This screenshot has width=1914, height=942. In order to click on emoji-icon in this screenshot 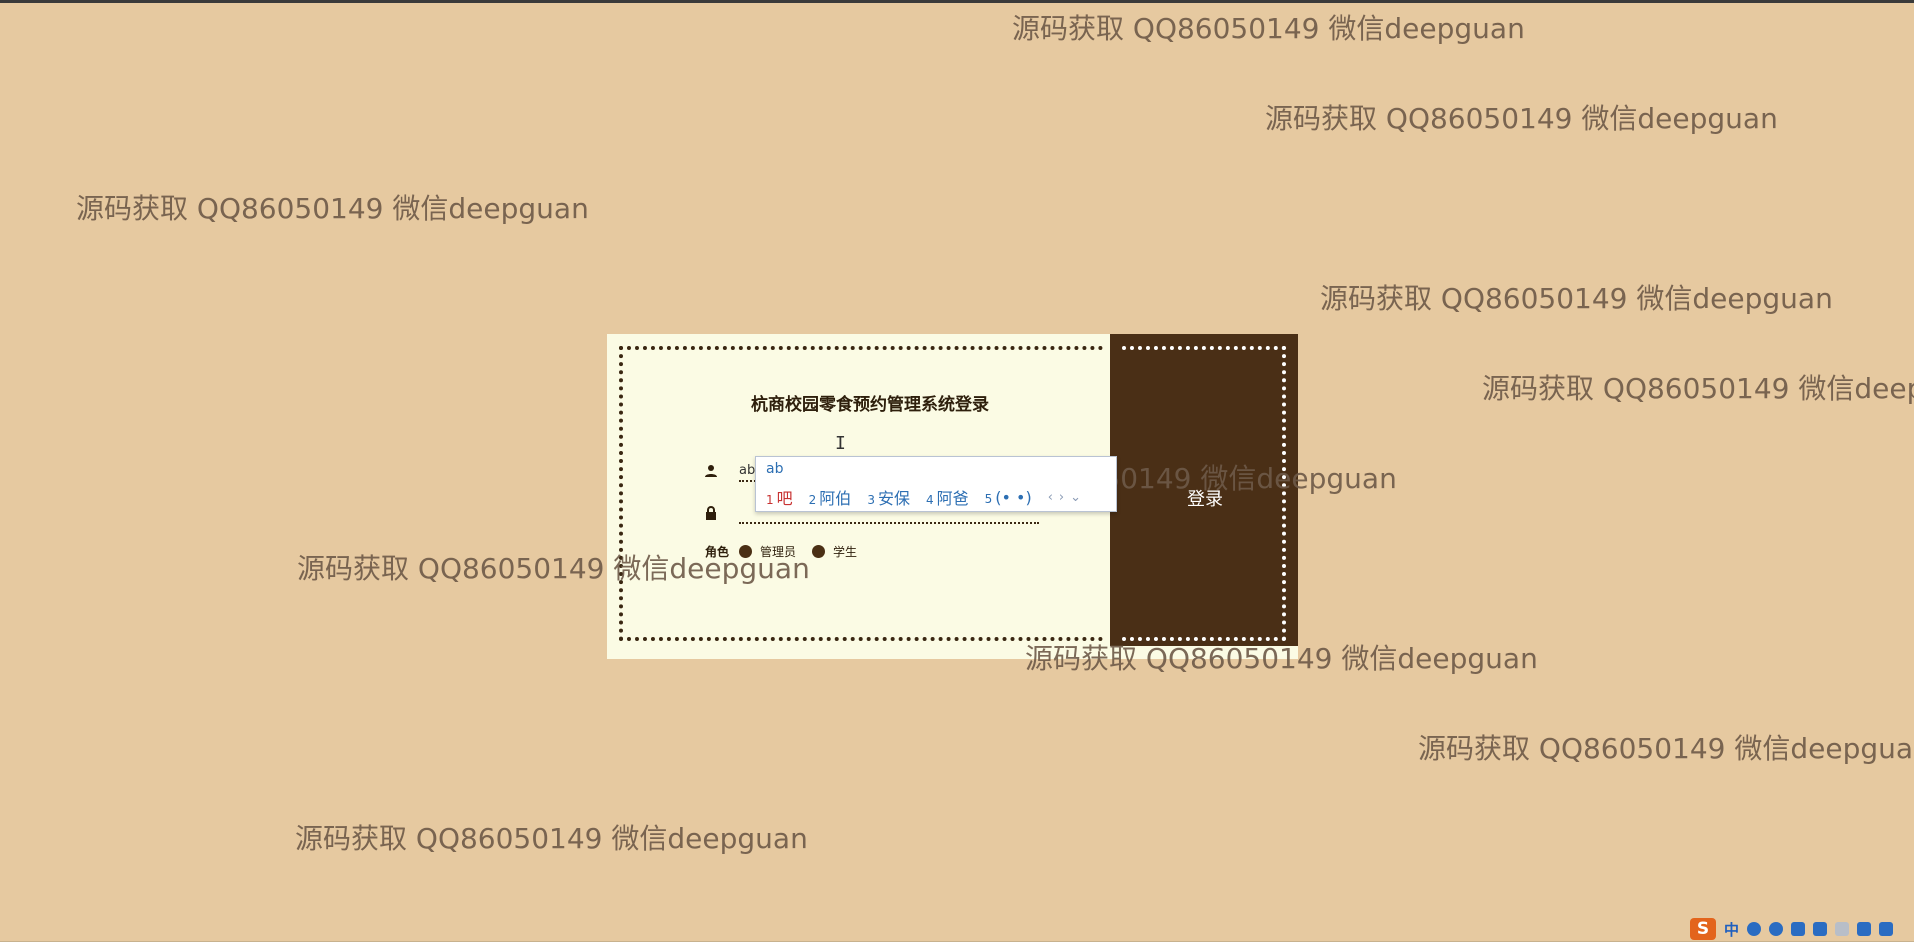, I will do `click(1776, 929)`.